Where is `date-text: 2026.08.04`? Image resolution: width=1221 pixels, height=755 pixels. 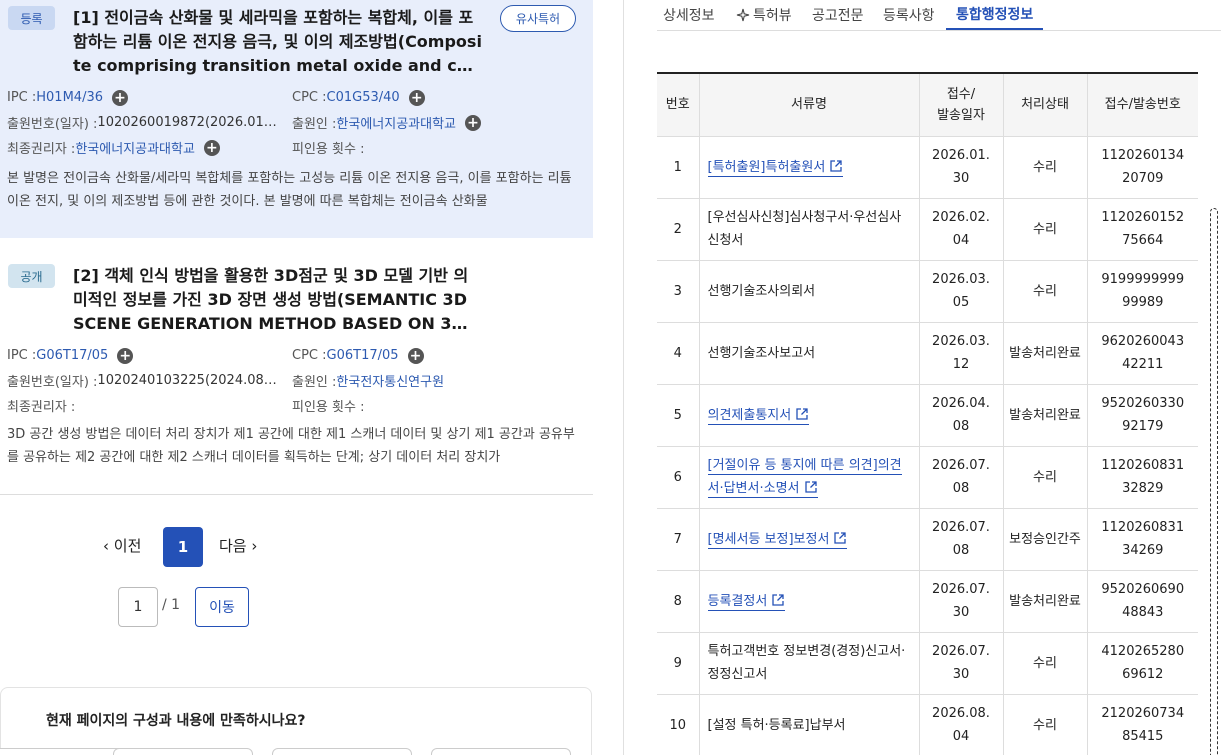 date-text: 2026.08.04 is located at coordinates (961, 725).